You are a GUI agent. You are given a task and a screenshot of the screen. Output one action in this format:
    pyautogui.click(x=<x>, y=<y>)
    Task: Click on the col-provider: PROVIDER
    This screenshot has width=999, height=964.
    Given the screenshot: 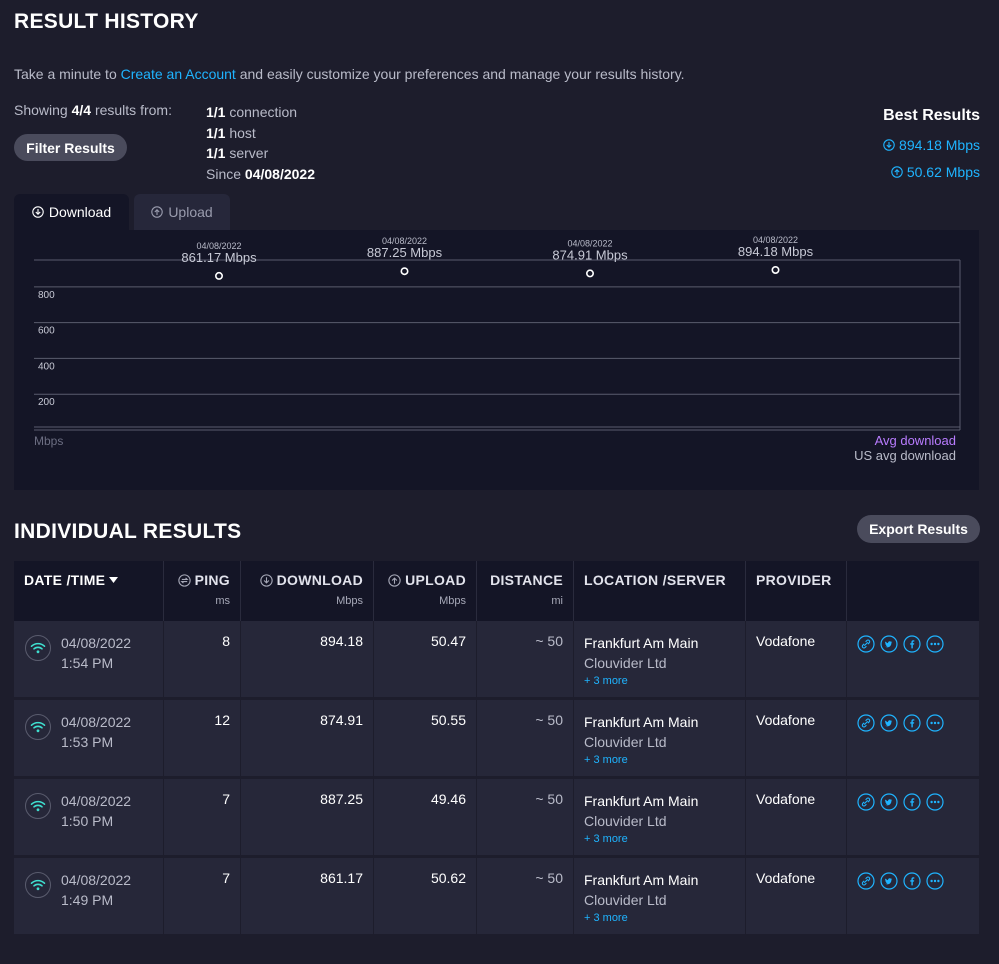 What is the action you would take?
    pyautogui.click(x=796, y=591)
    